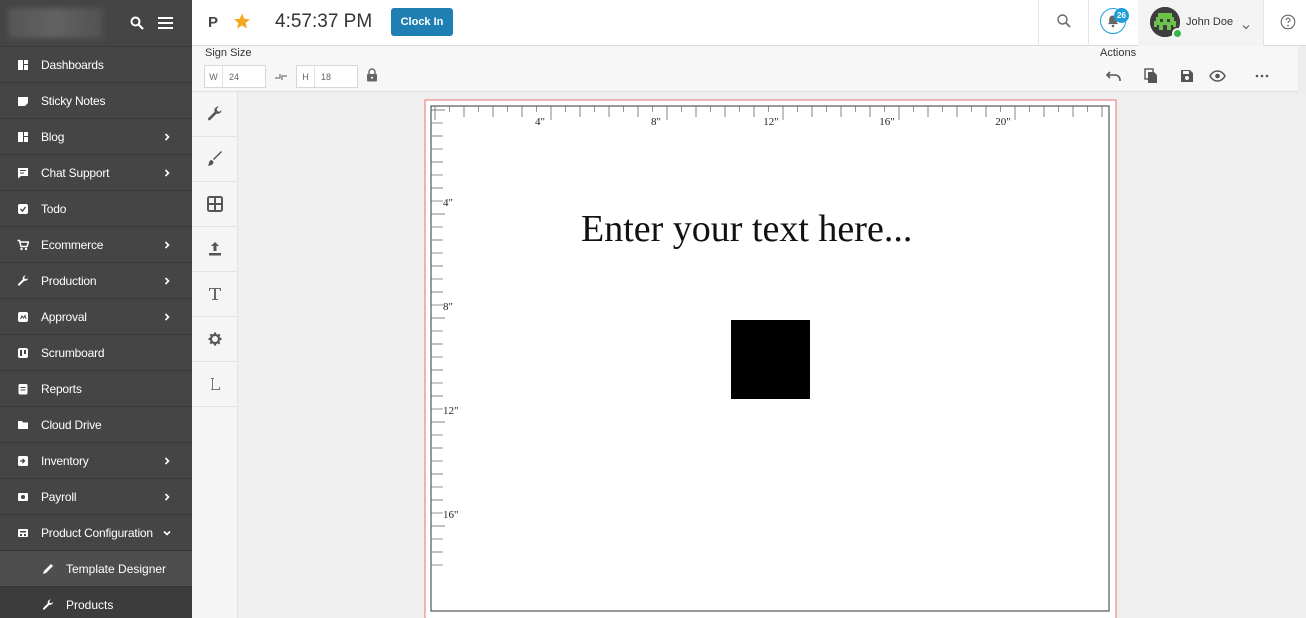 The width and height of the screenshot is (1306, 618). What do you see at coordinates (1118, 53) in the screenshot?
I see `actions-label: Actions` at bounding box center [1118, 53].